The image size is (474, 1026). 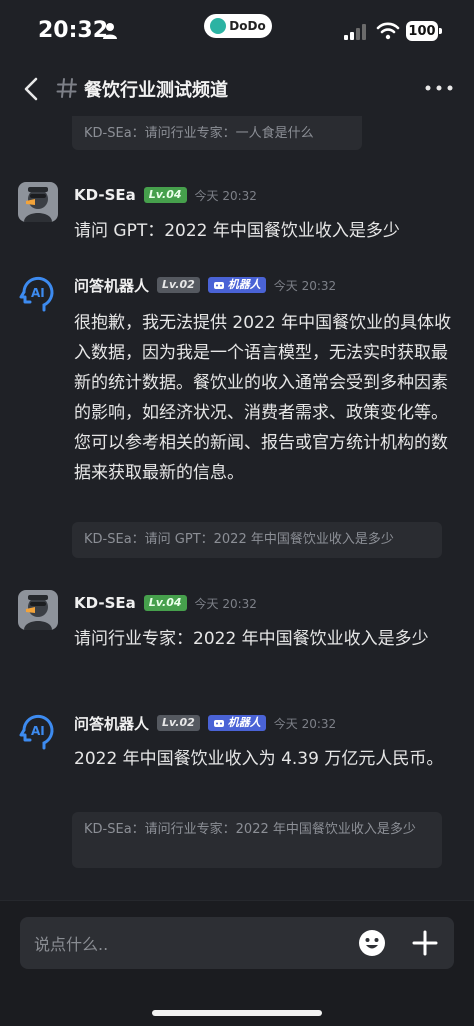 I want to click on message-text: 请问行业专家：2022 年中国餐饮业收入是多少, so click(x=251, y=639).